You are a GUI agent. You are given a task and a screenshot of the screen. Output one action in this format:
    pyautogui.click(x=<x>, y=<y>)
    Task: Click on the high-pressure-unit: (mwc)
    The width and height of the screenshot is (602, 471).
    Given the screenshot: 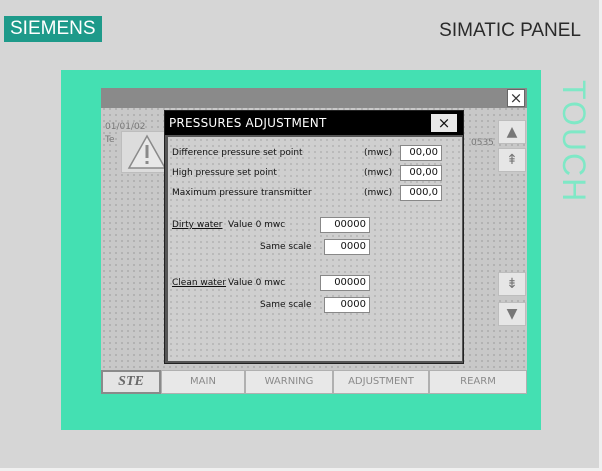 What is the action you would take?
    pyautogui.click(x=378, y=173)
    